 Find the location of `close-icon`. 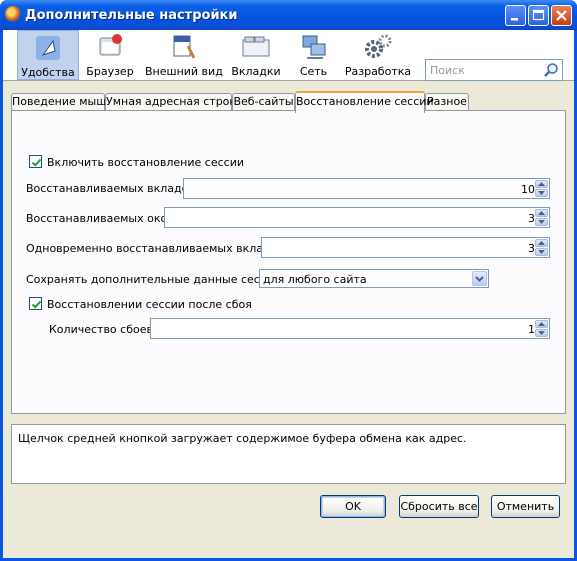

close-icon is located at coordinates (561, 15).